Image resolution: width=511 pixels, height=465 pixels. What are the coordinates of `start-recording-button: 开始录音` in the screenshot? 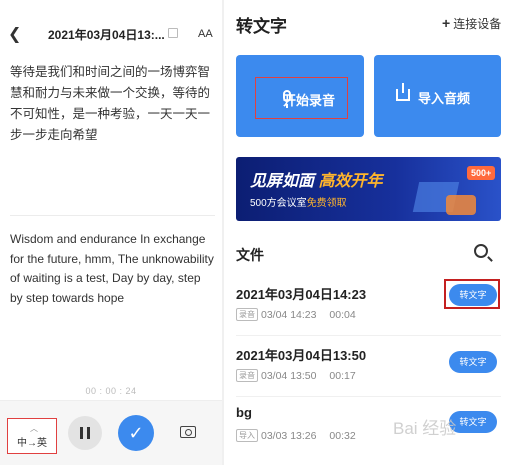 It's located at (301, 98).